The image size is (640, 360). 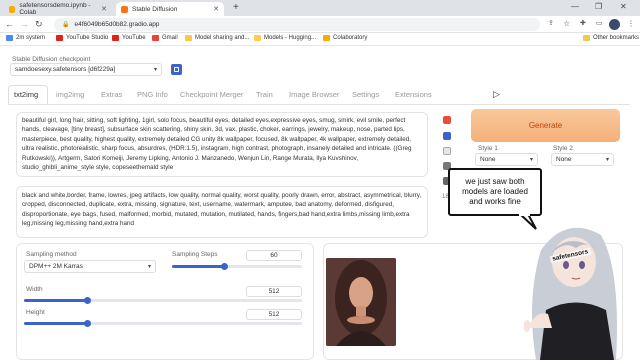 What do you see at coordinates (496, 94) in the screenshot?
I see `mouse-cursor-icon: ▷` at bounding box center [496, 94].